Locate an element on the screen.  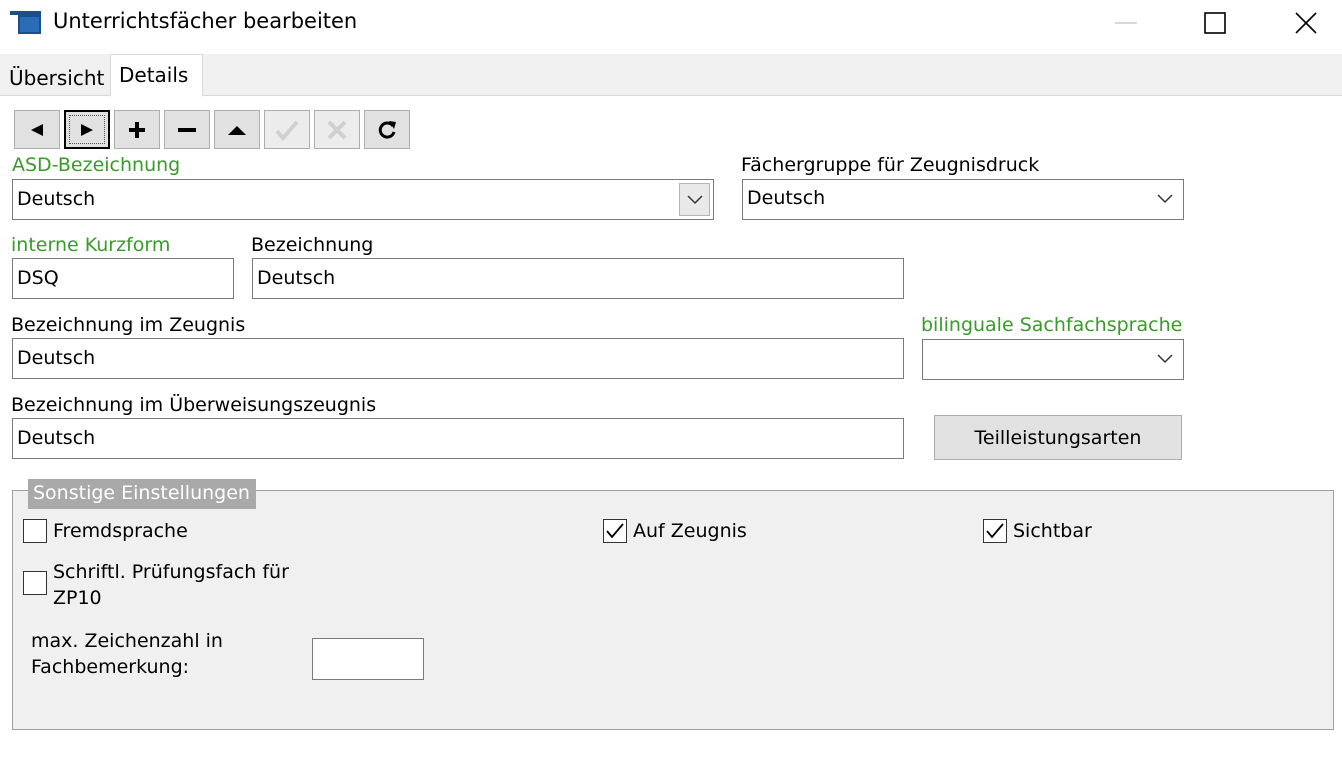
refresh-button is located at coordinates (387, 129).